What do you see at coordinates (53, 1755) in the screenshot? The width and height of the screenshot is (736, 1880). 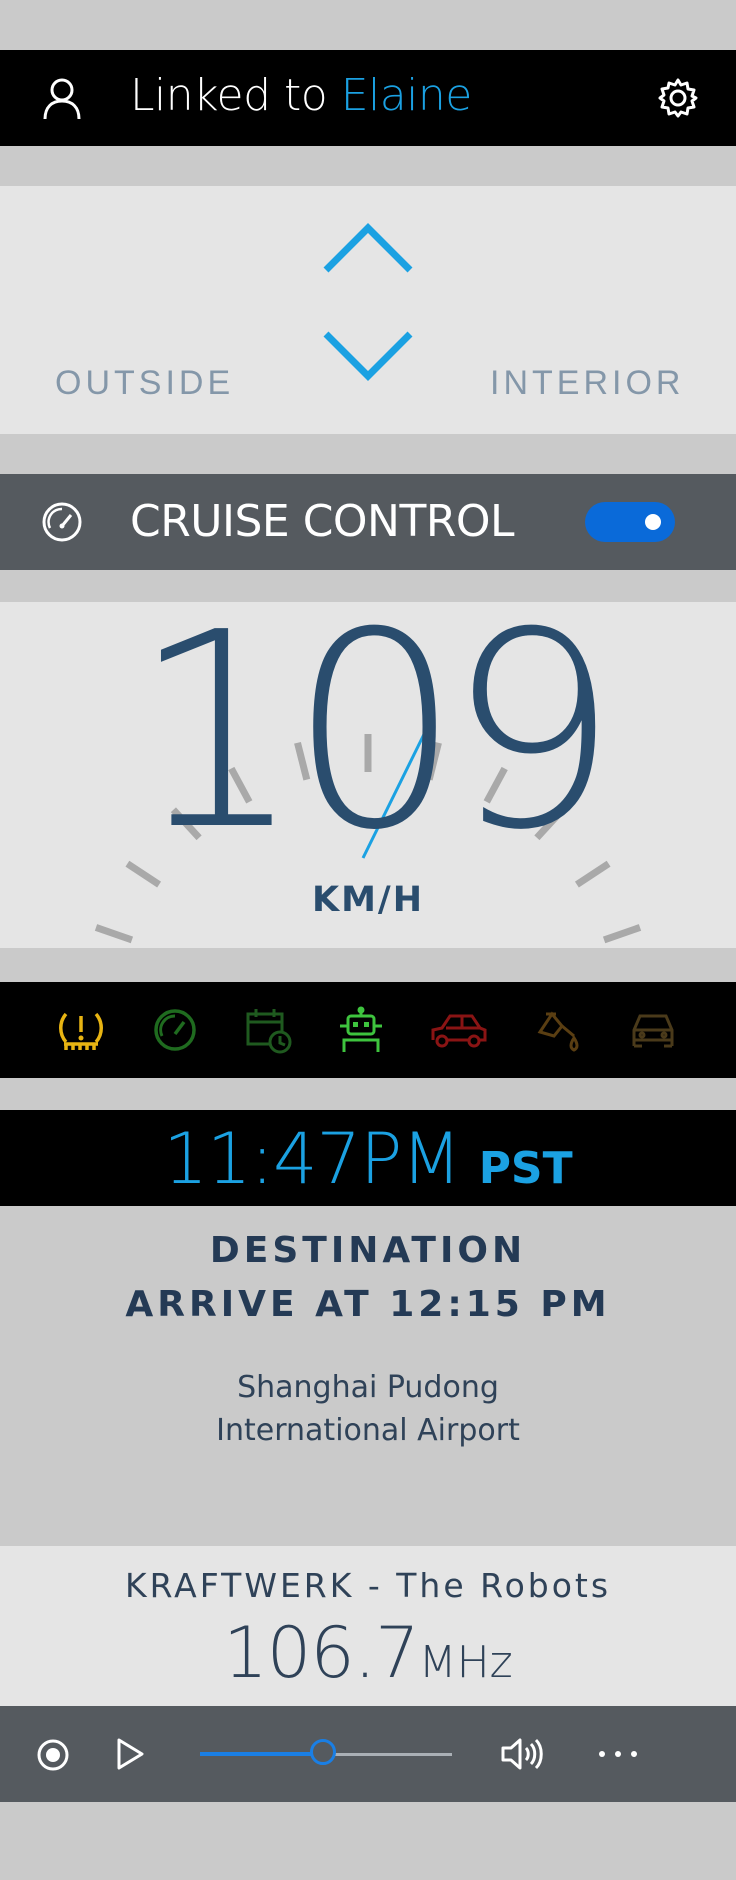 I see `record-icon` at bounding box center [53, 1755].